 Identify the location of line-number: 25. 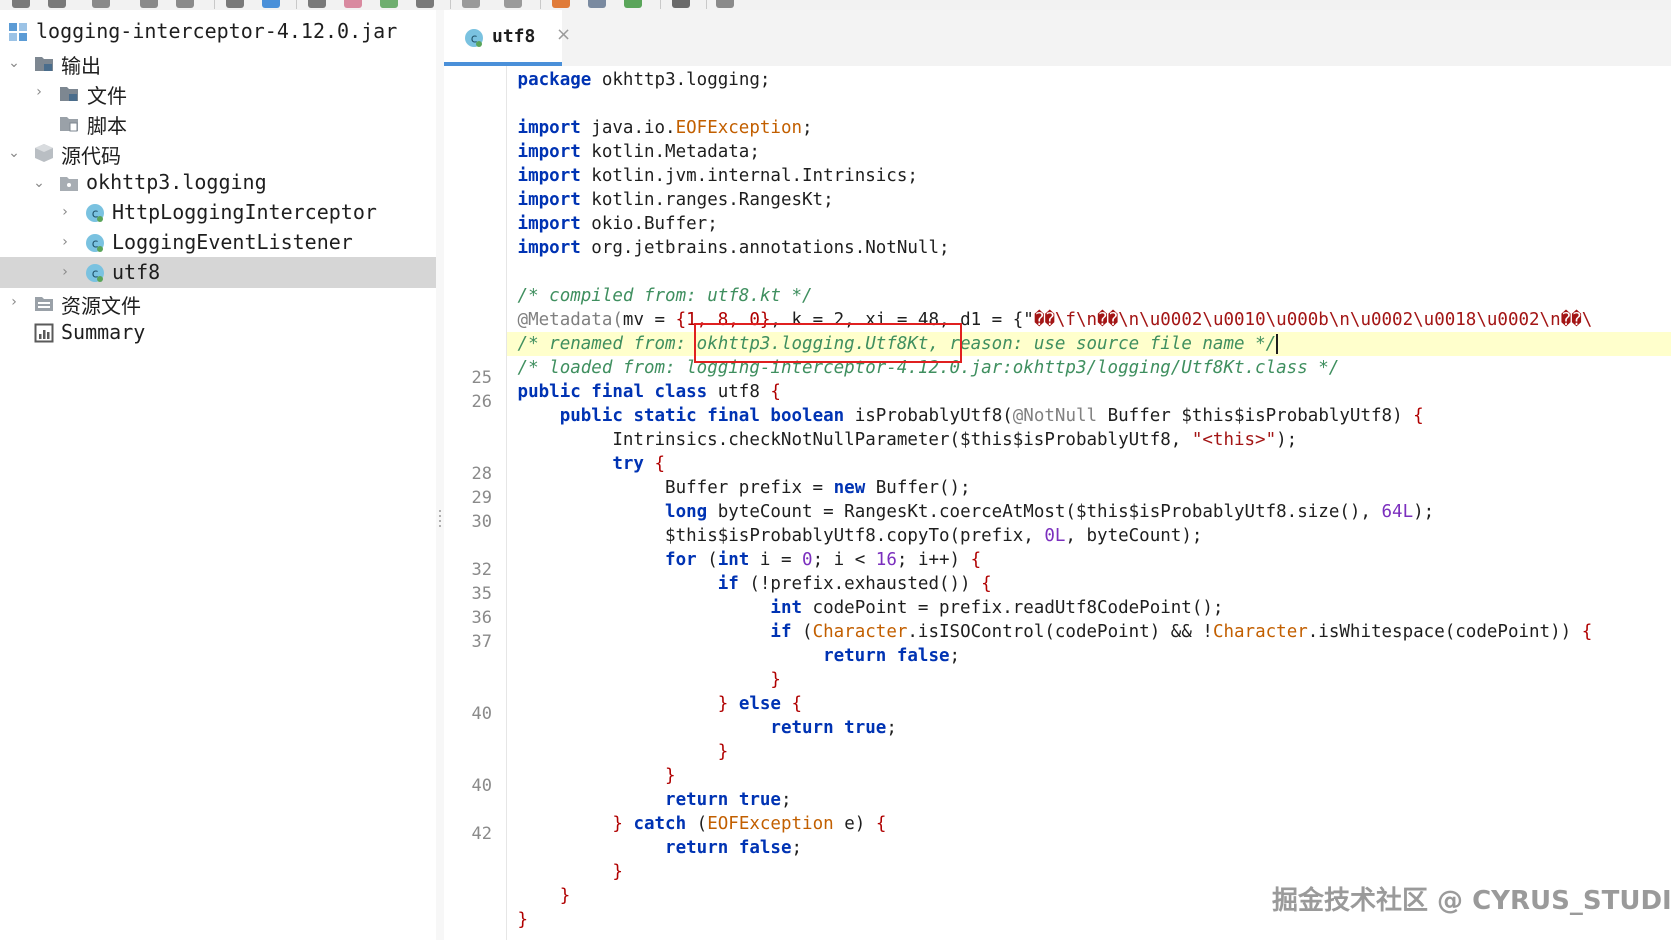
(481, 378).